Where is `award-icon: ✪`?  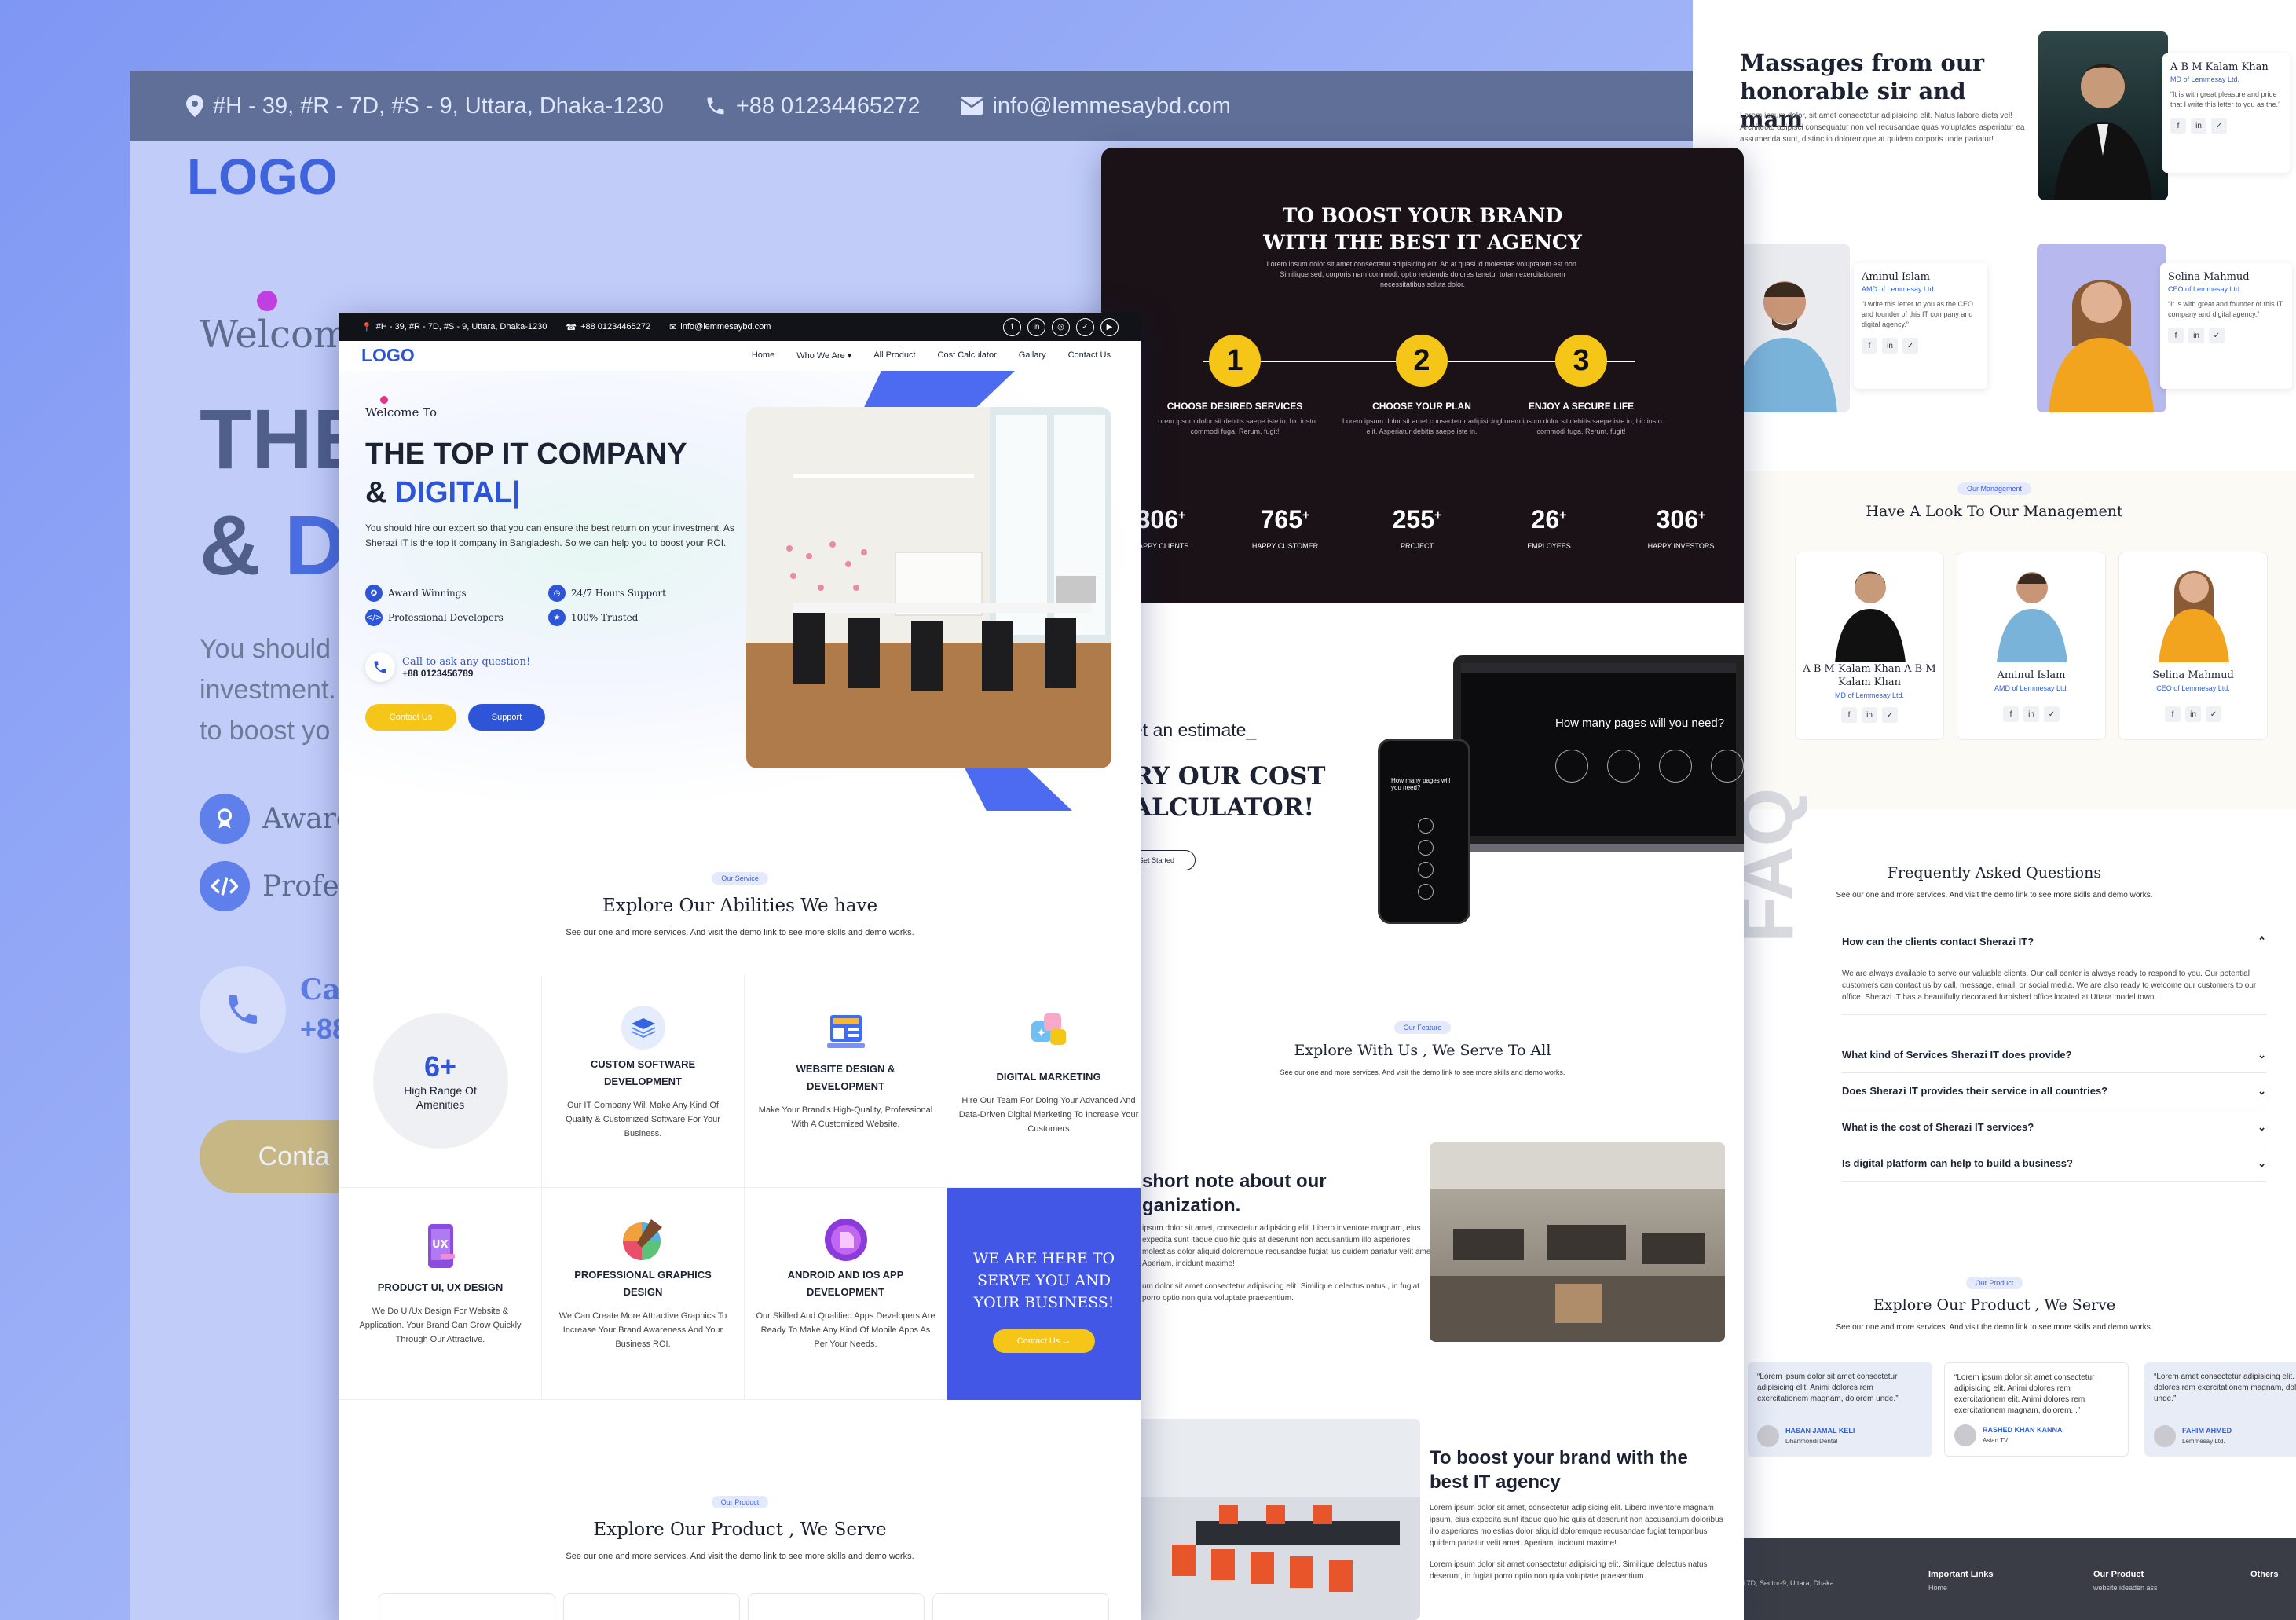 award-icon: ✪ is located at coordinates (374, 593).